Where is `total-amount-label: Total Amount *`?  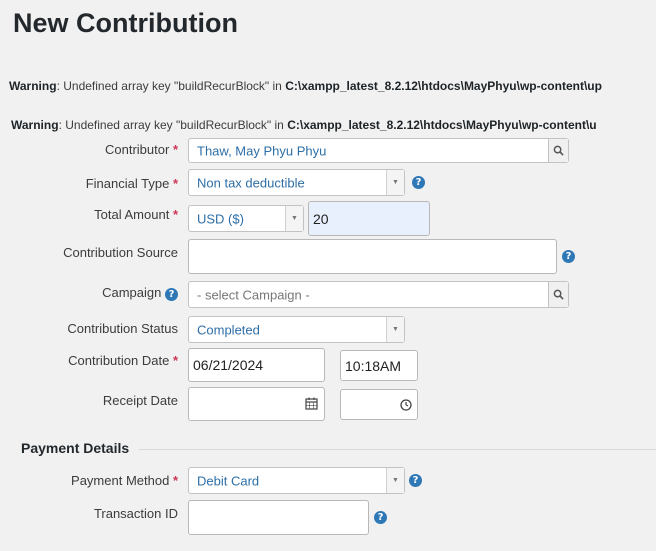
total-amount-label: Total Amount * is located at coordinates (136, 214).